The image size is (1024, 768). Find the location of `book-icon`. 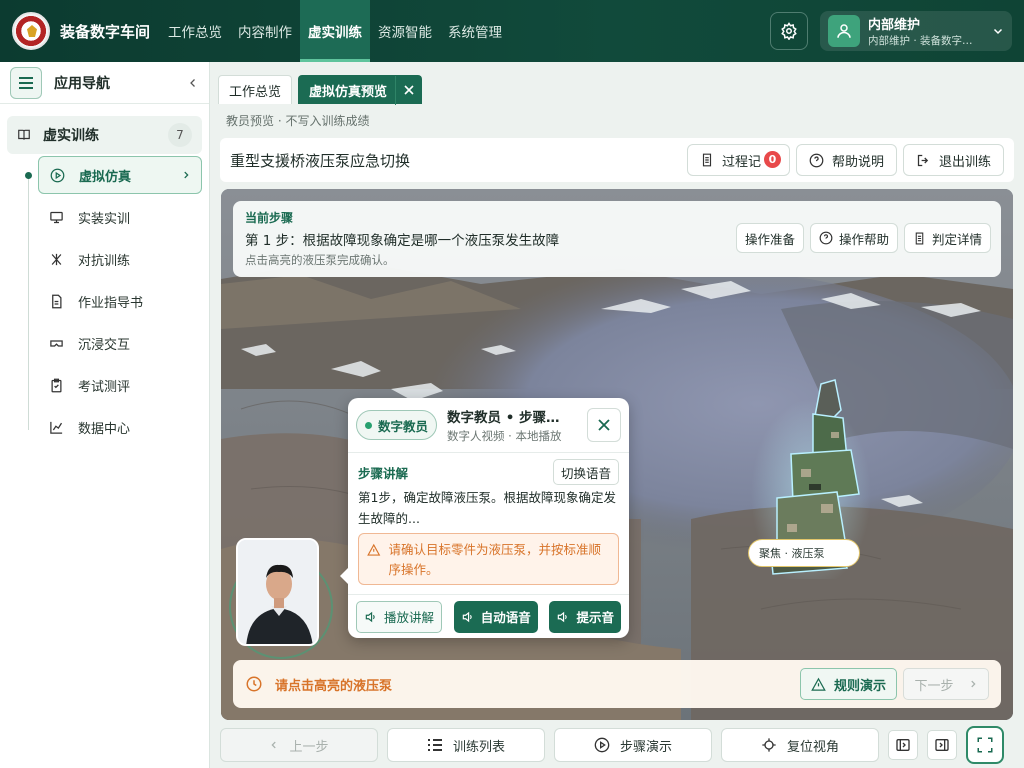

book-icon is located at coordinates (24, 134).